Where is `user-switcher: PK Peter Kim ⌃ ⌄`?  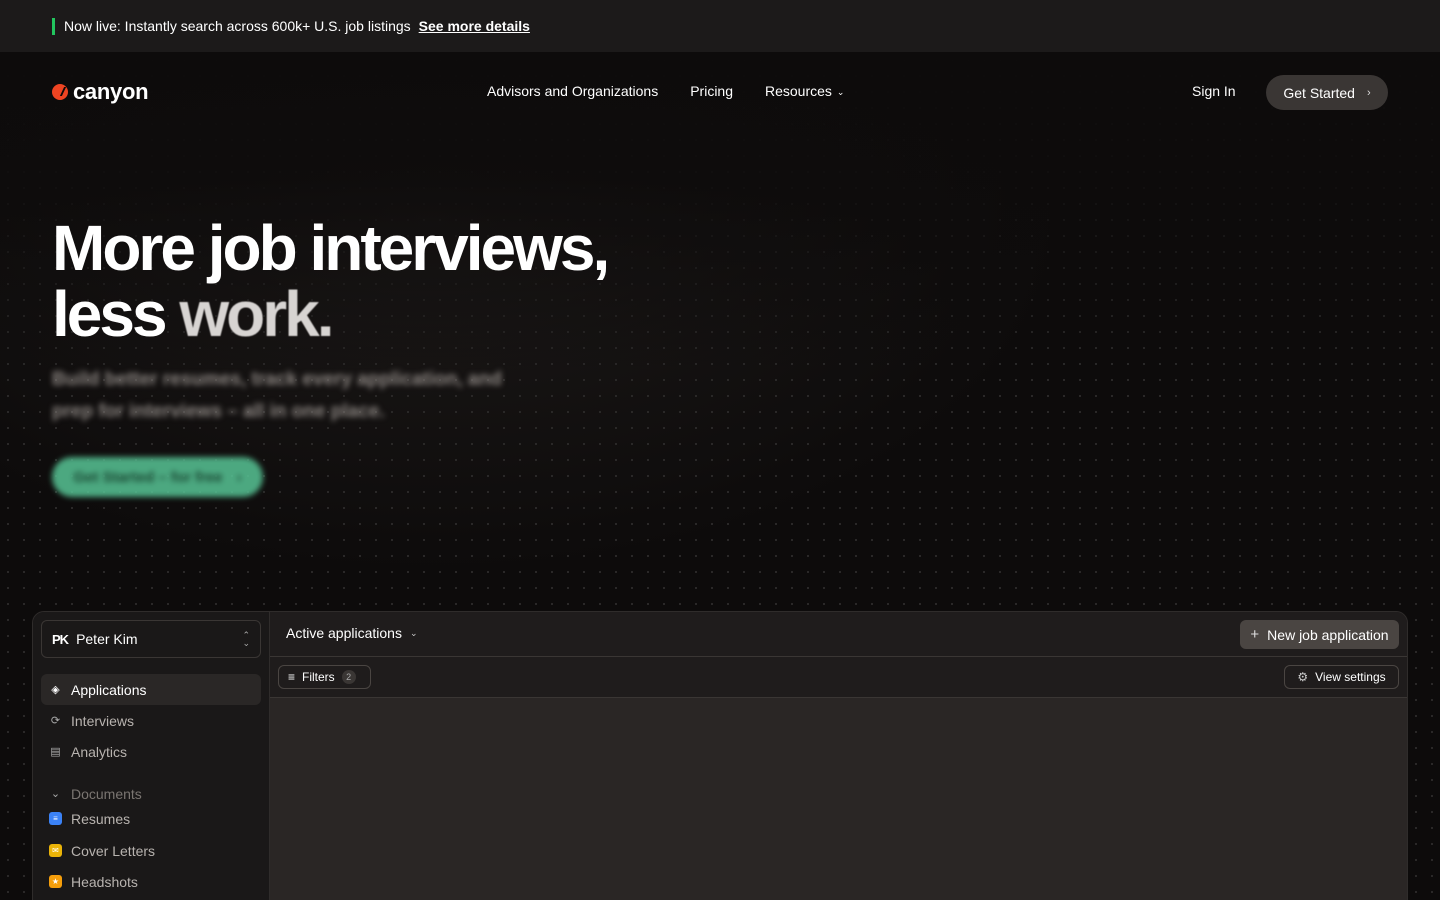 user-switcher: PK Peter Kim ⌃ ⌄ is located at coordinates (151, 639).